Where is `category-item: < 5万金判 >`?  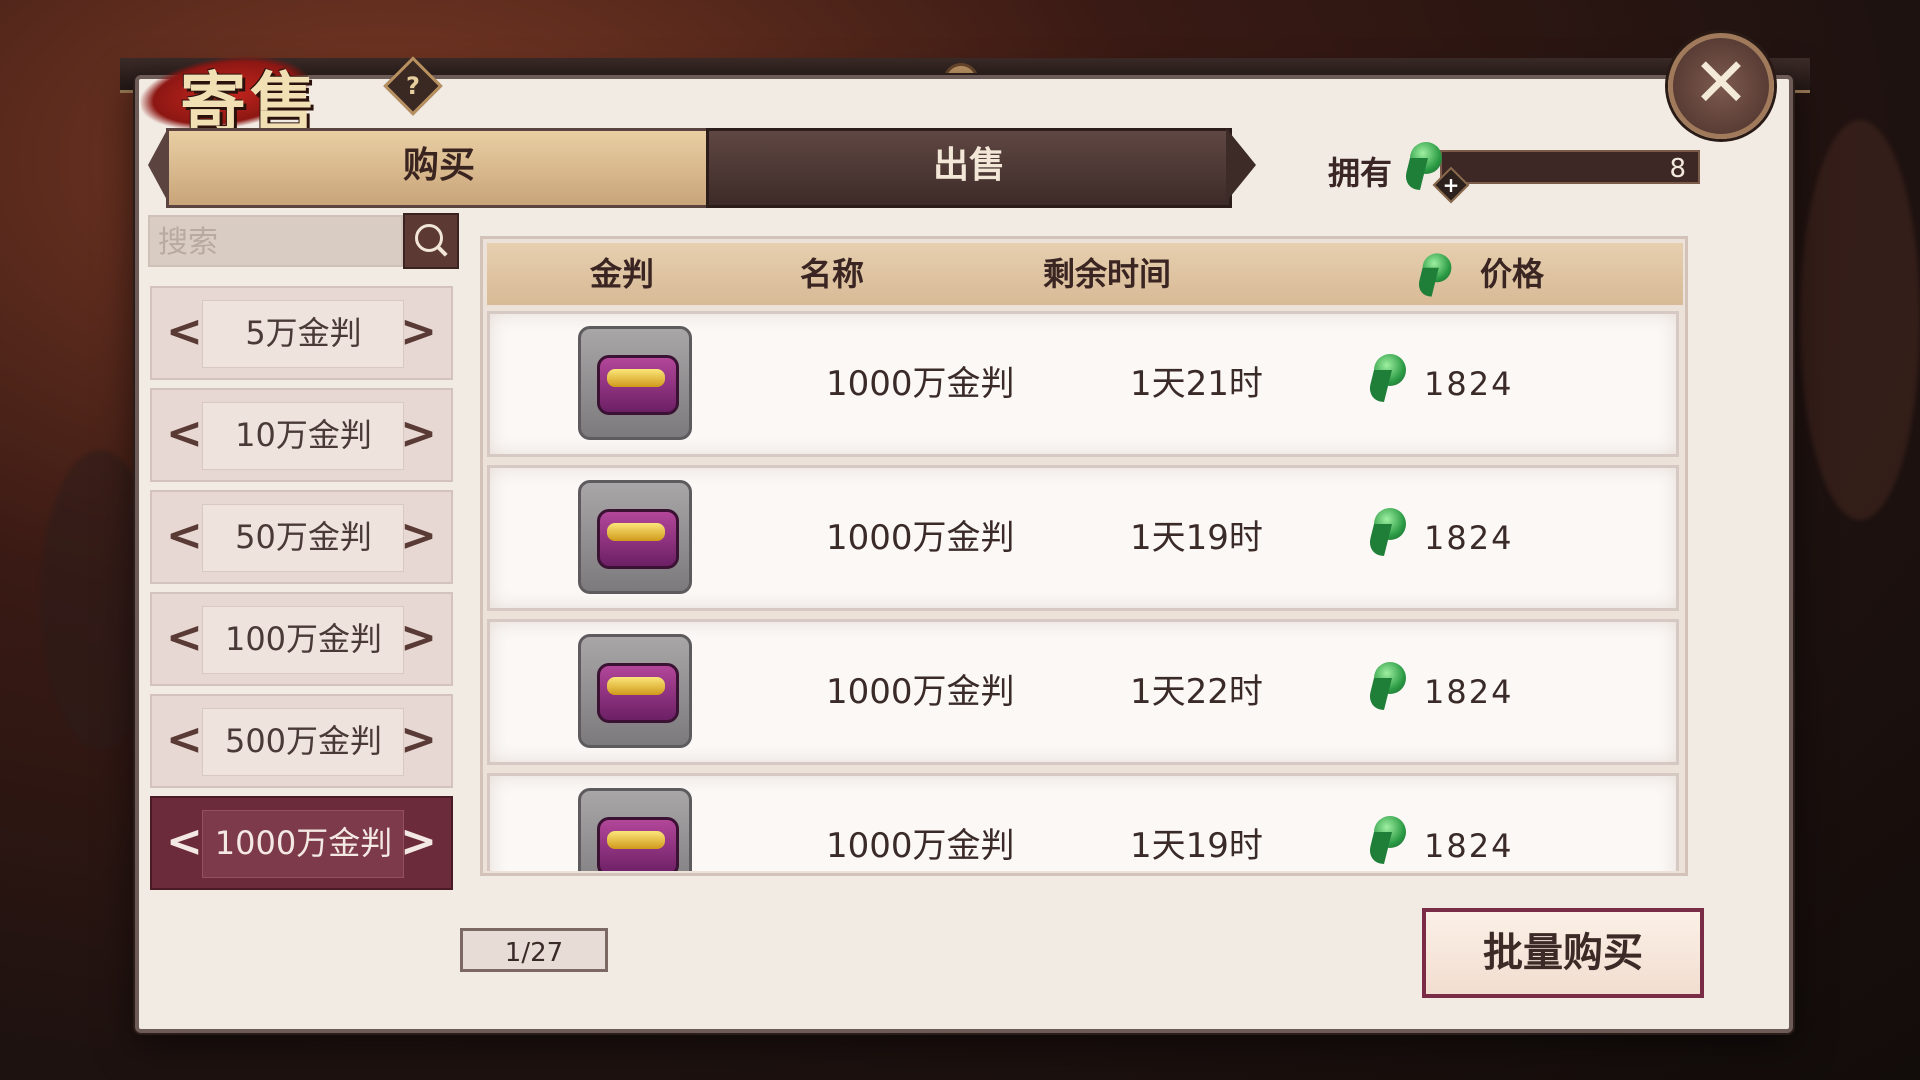
category-item: < 5万金判 > is located at coordinates (301, 333).